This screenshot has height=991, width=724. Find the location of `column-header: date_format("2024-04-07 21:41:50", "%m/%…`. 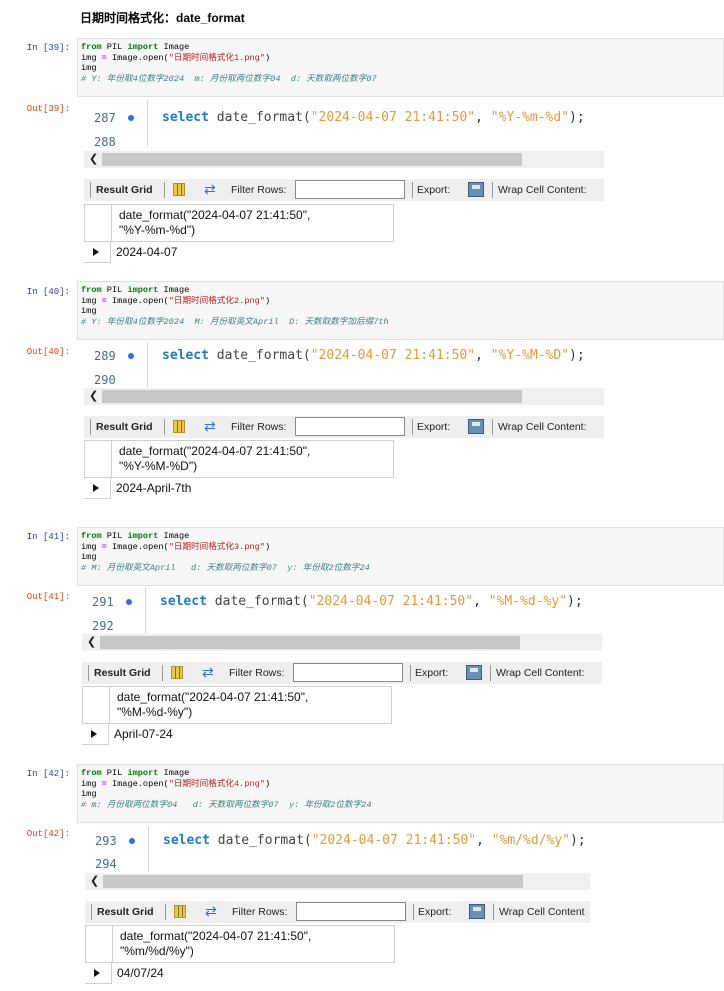

column-header: date_format("2024-04-07 21:41:50", "%m/%… is located at coordinates (240, 944).